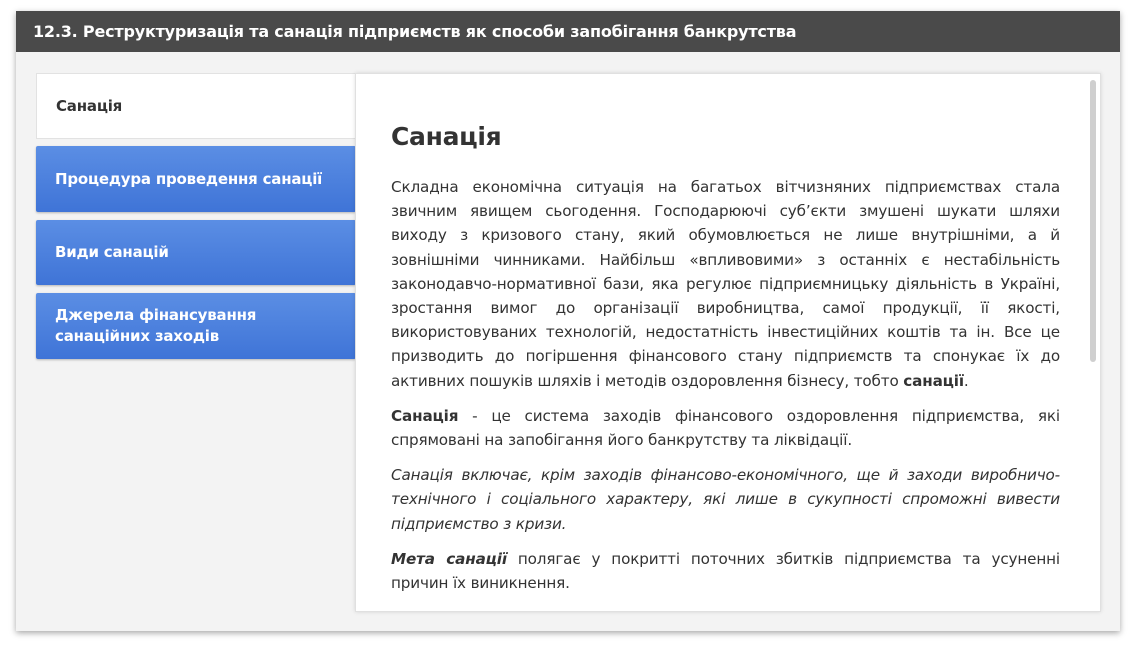 The width and height of the screenshot is (1136, 653). What do you see at coordinates (1093, 221) in the screenshot?
I see `scrollbar-thumb` at bounding box center [1093, 221].